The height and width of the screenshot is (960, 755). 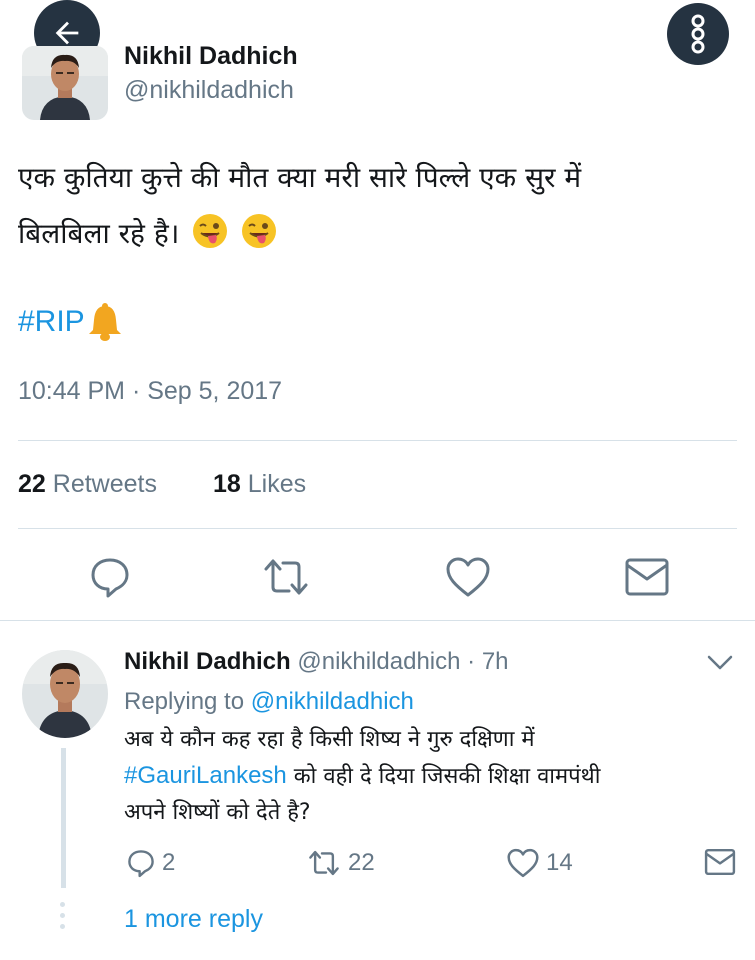 I want to click on reply-reply-count: 2, so click(x=169, y=862).